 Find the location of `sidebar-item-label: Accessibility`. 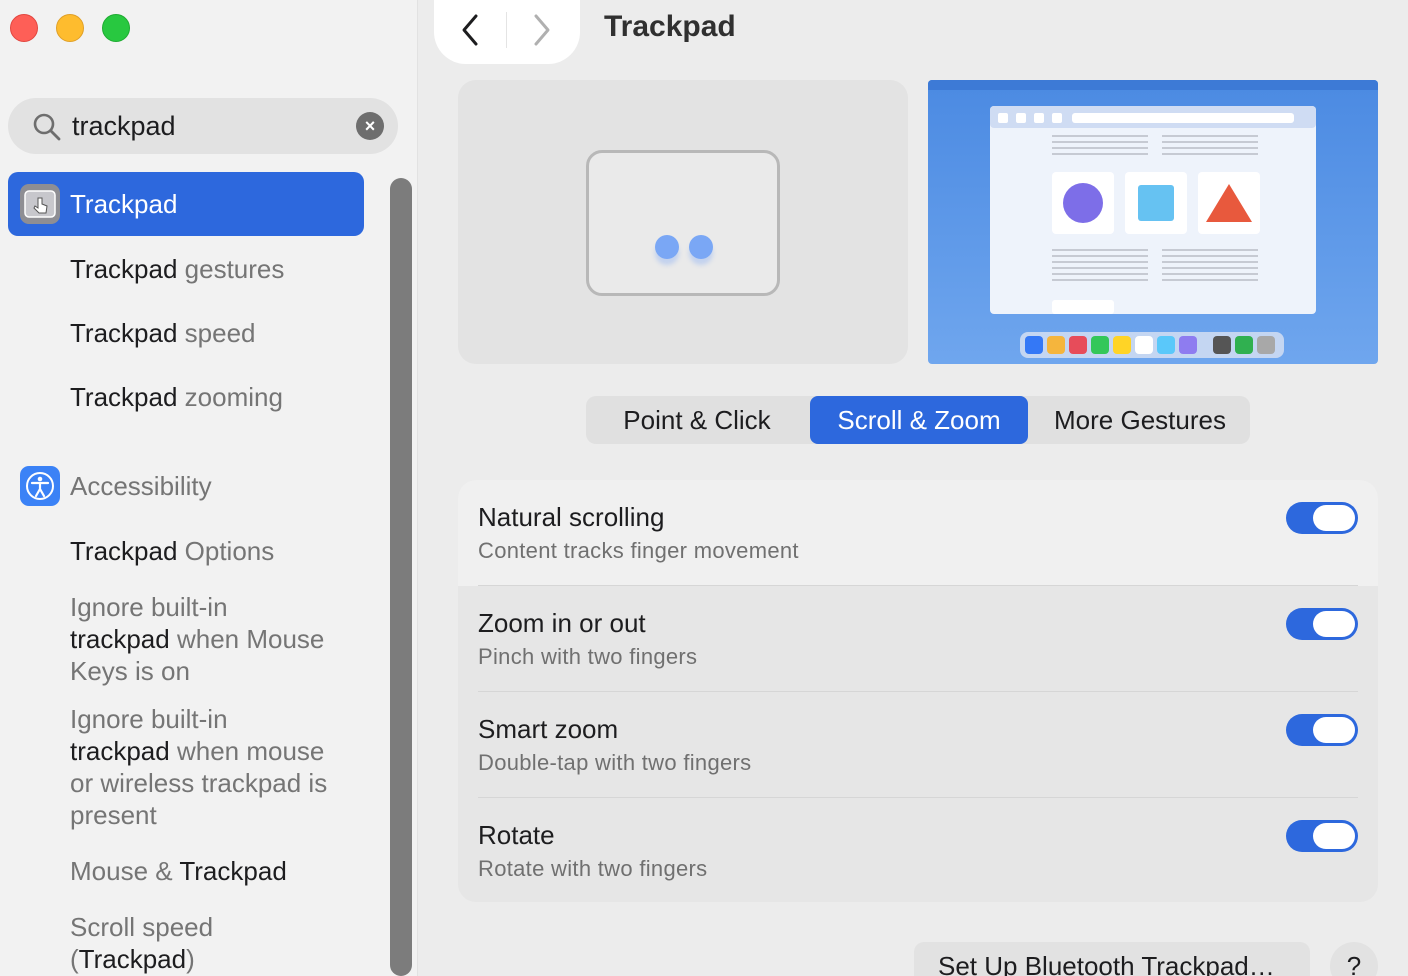

sidebar-item-label: Accessibility is located at coordinates (141, 486).